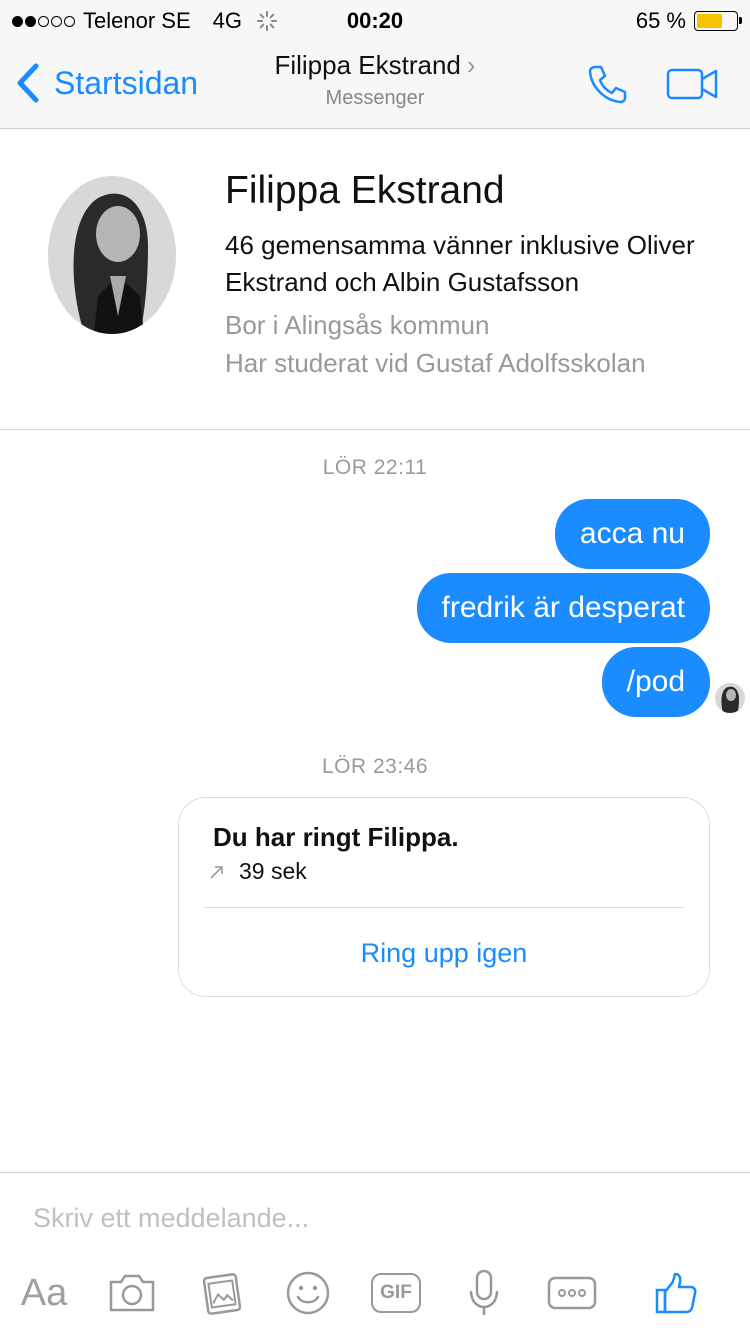 The height and width of the screenshot is (1335, 750). What do you see at coordinates (693, 84) in the screenshot?
I see `video-call-icon` at bounding box center [693, 84].